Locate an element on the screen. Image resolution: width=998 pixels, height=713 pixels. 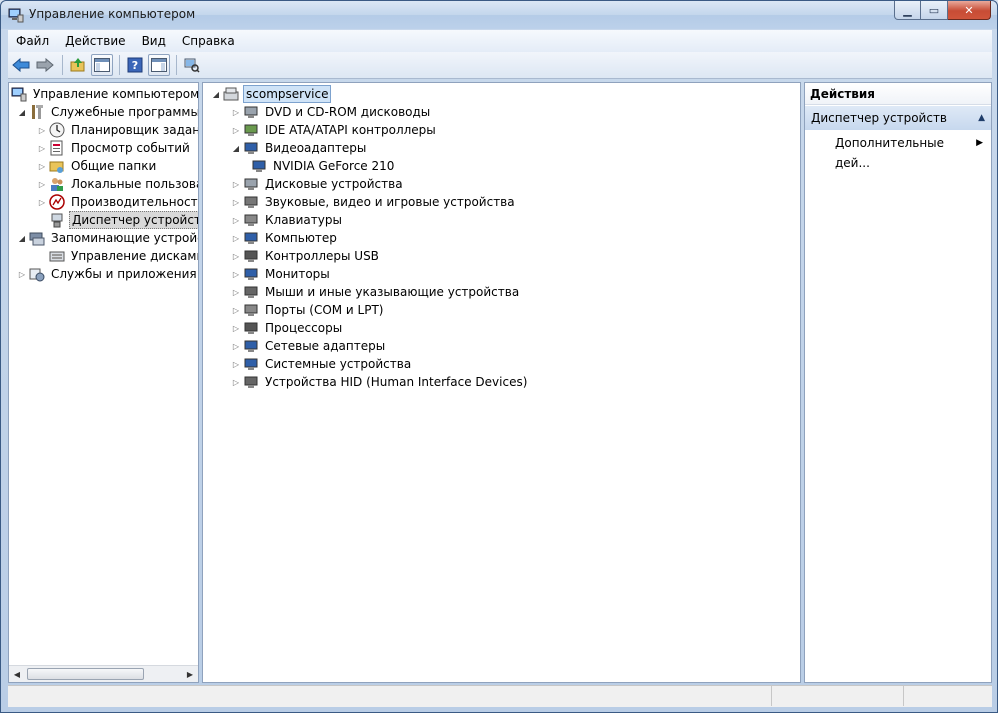
device-category-sound-device: ▷ Звуковые, видео и игровые устройства is located at coordinates (374, 202).